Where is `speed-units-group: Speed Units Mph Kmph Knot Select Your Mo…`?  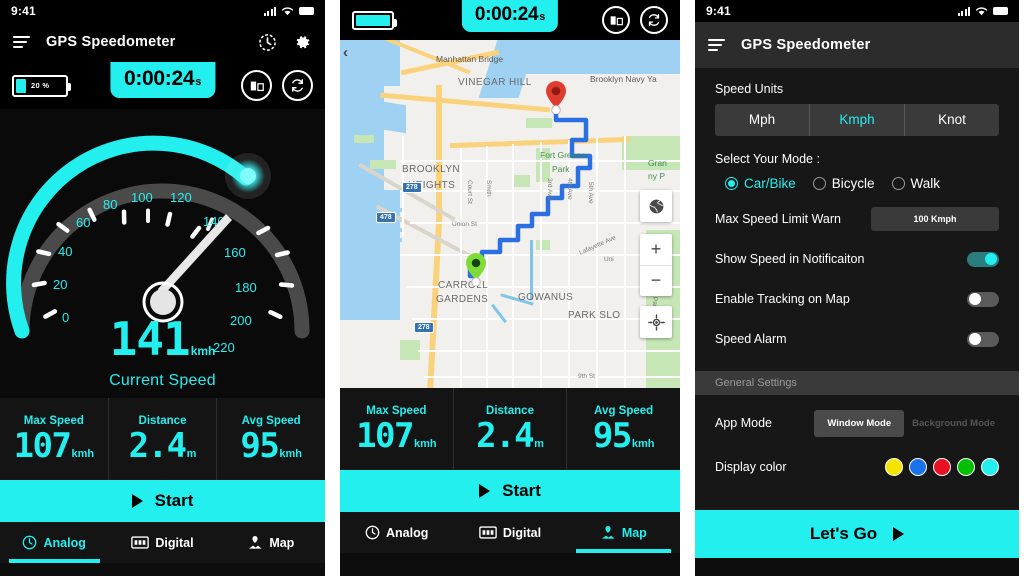 speed-units-group: Speed Units Mph Kmph Knot Select Your Mo… is located at coordinates (857, 136).